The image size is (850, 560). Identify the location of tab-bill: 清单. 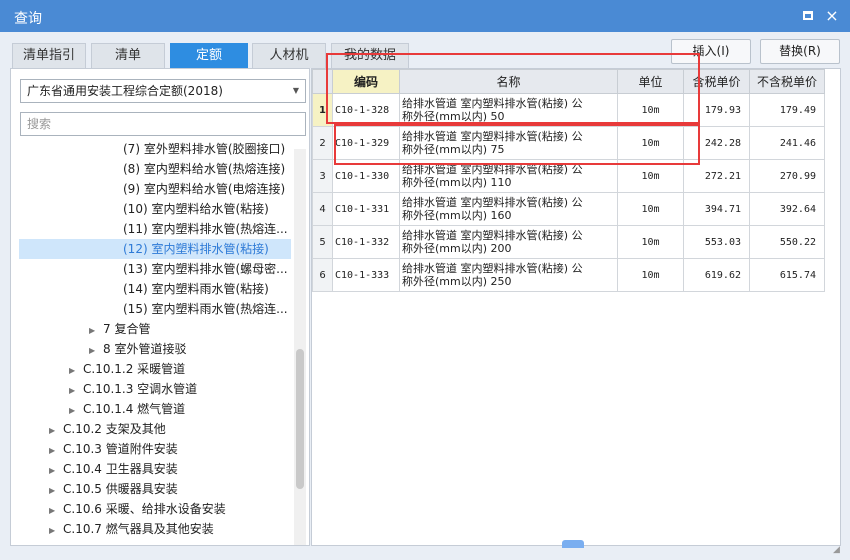
(128, 55).